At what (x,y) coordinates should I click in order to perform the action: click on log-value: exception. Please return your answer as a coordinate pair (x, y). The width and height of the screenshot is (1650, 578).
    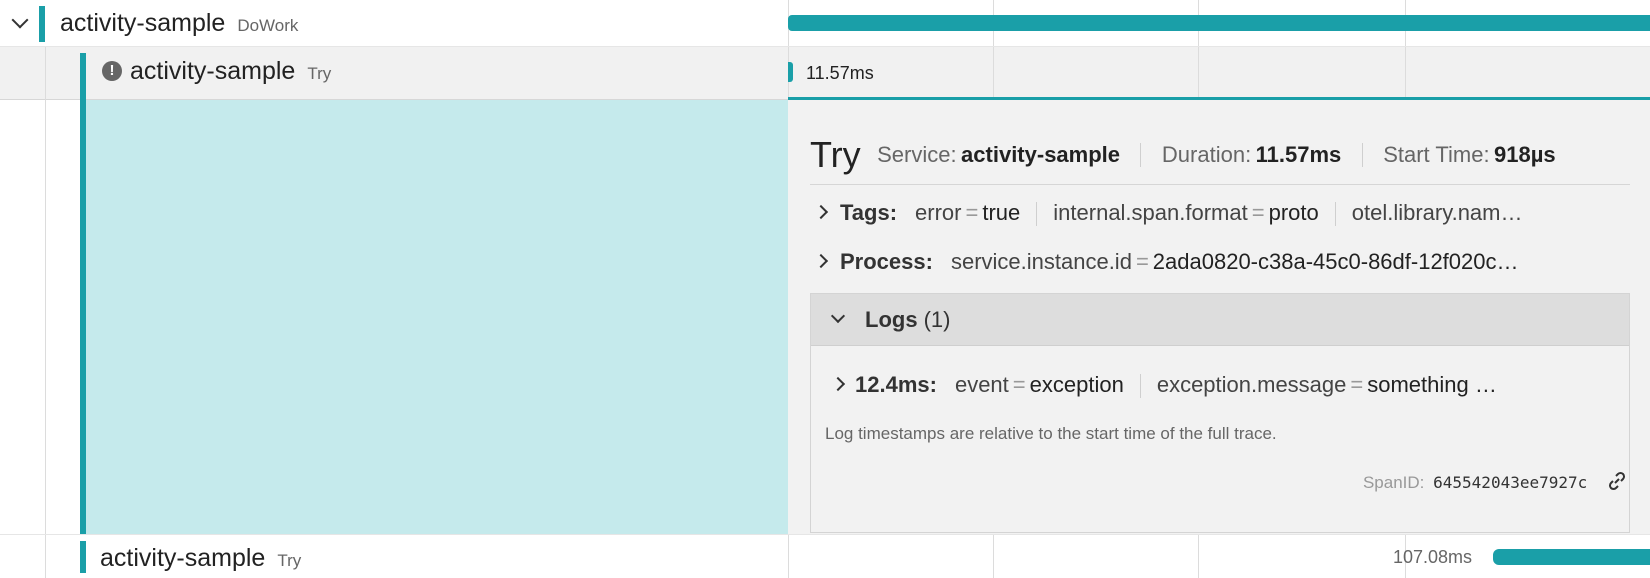
    Looking at the image, I should click on (1076, 384).